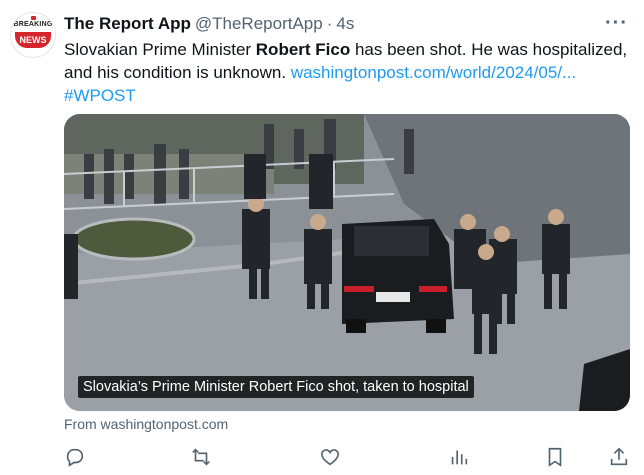  What do you see at coordinates (127, 24) in the screenshot?
I see `author-name: The Report App` at bounding box center [127, 24].